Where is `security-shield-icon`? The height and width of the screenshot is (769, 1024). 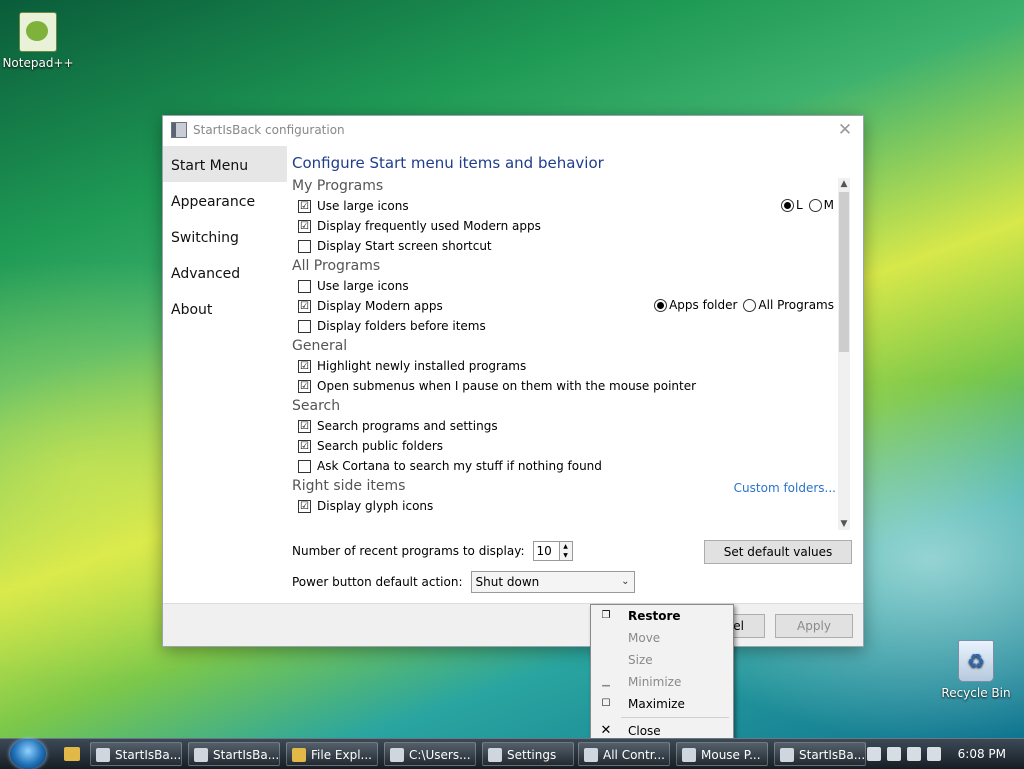
security-shield-icon is located at coordinates (873, 754).